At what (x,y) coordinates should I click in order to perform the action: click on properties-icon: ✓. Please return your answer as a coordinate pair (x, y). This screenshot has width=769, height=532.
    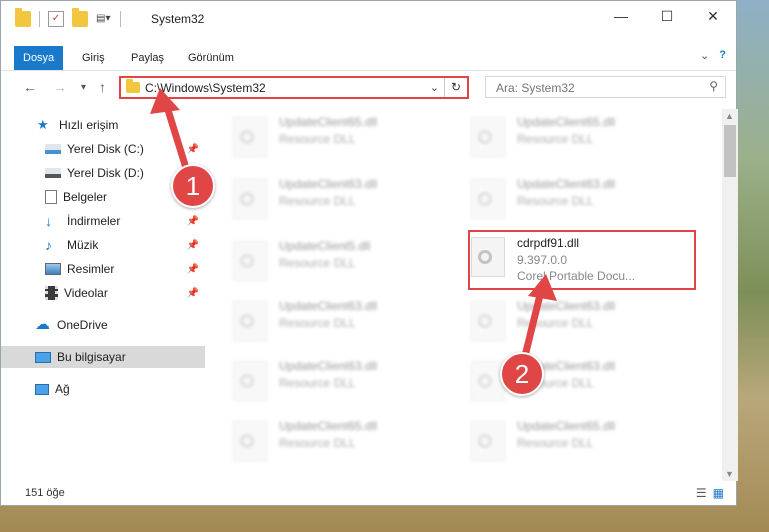
    Looking at the image, I should click on (56, 19).